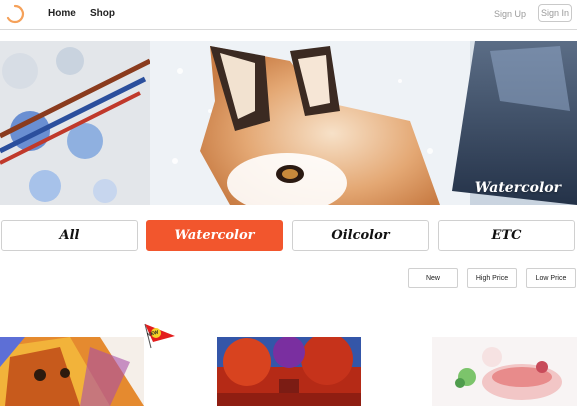  What do you see at coordinates (517, 188) in the screenshot?
I see `banner-title: Watercolor` at bounding box center [517, 188].